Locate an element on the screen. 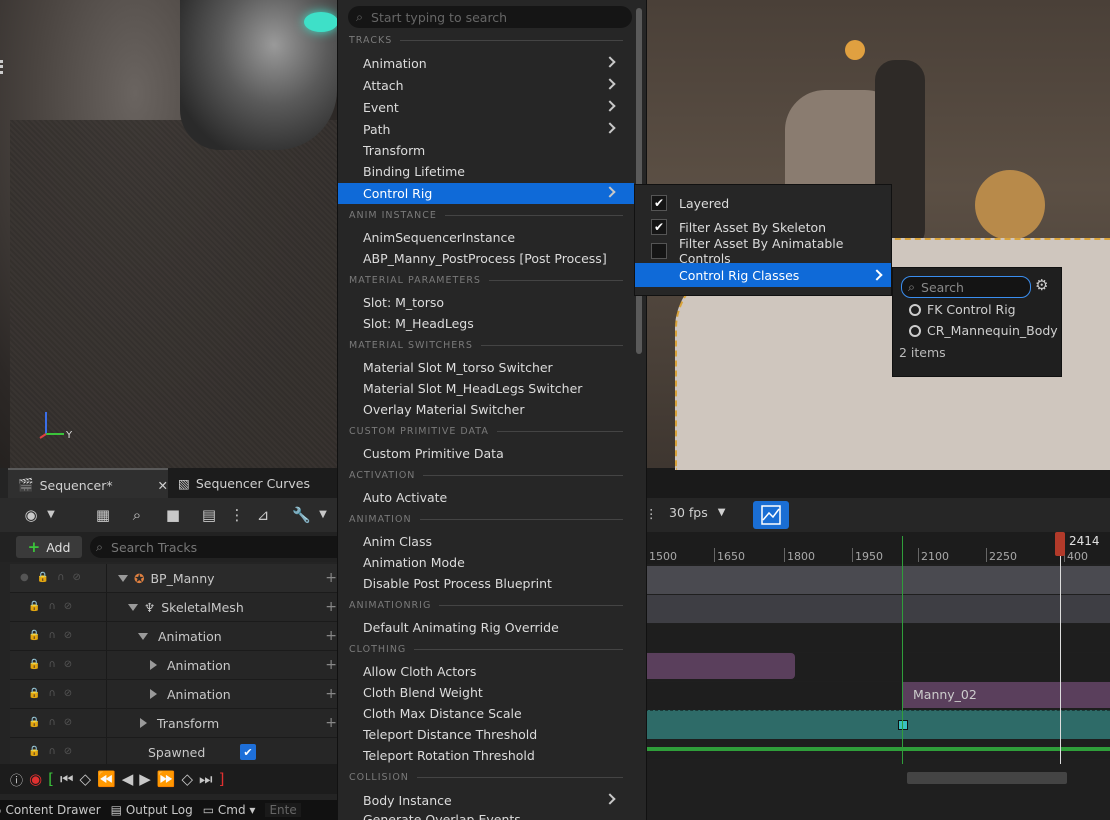  render-settings-icon: ▦ is located at coordinates (103, 515).